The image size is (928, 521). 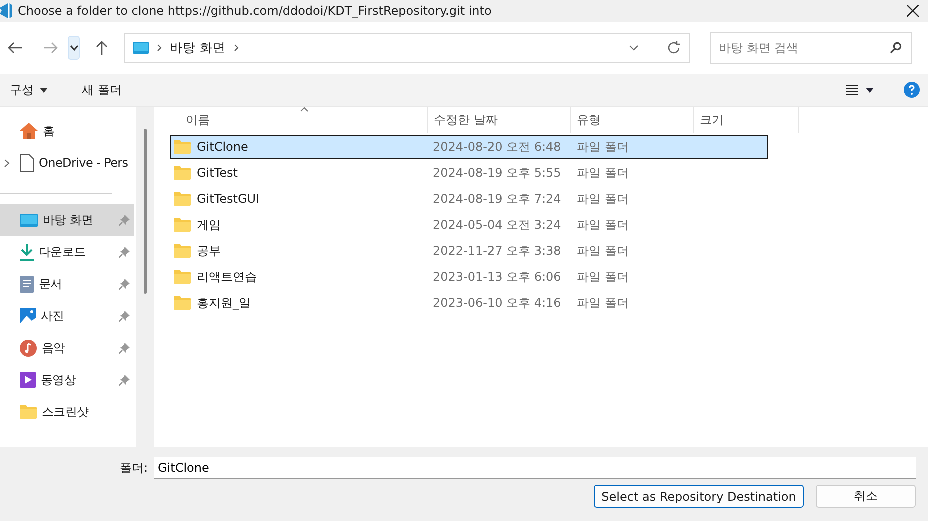 What do you see at coordinates (227, 277) in the screenshot?
I see `file-name: 리액트연습` at bounding box center [227, 277].